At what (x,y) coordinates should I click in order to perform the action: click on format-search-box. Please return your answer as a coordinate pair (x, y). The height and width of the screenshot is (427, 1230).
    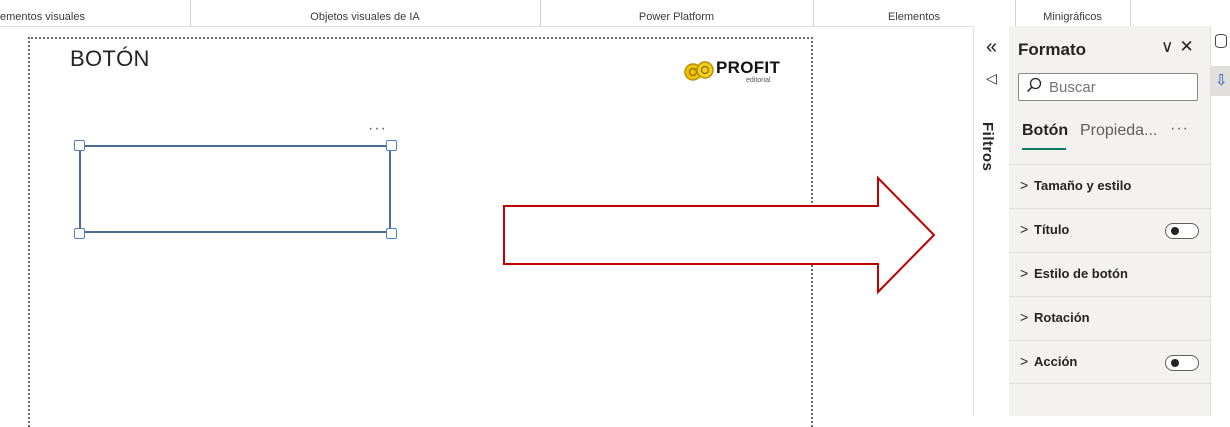
    Looking at the image, I should click on (1108, 87).